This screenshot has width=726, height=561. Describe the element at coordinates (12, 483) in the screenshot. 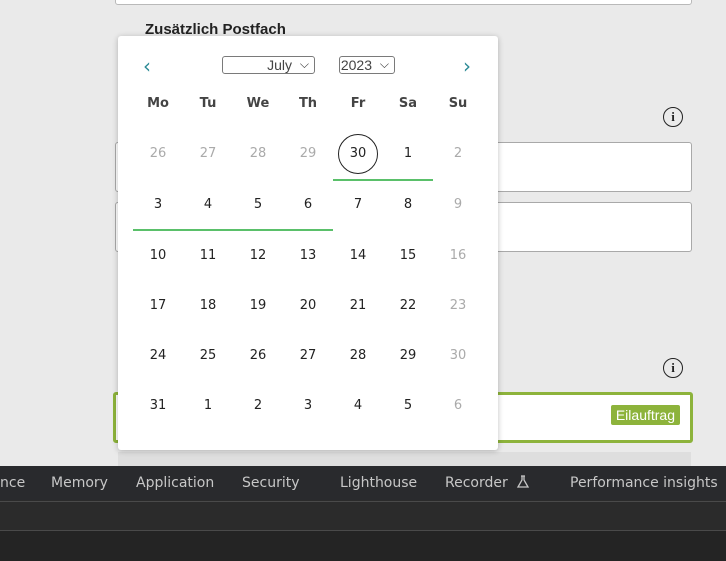

I see `tab-performance: nce` at that location.